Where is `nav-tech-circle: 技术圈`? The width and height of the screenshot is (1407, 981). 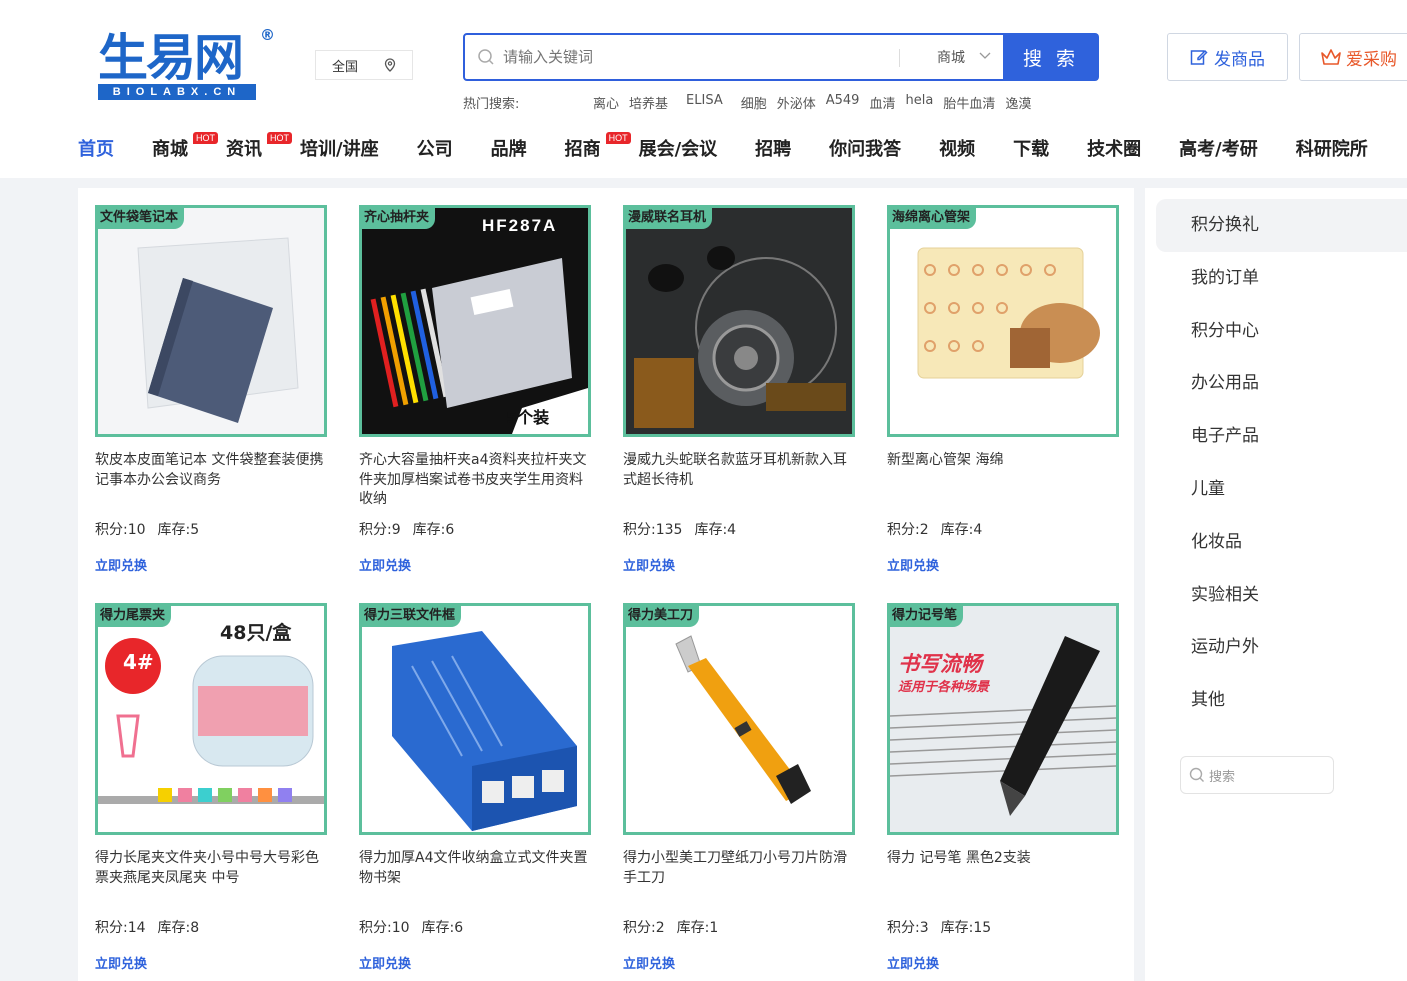 nav-tech-circle: 技术圈 is located at coordinates (1114, 150).